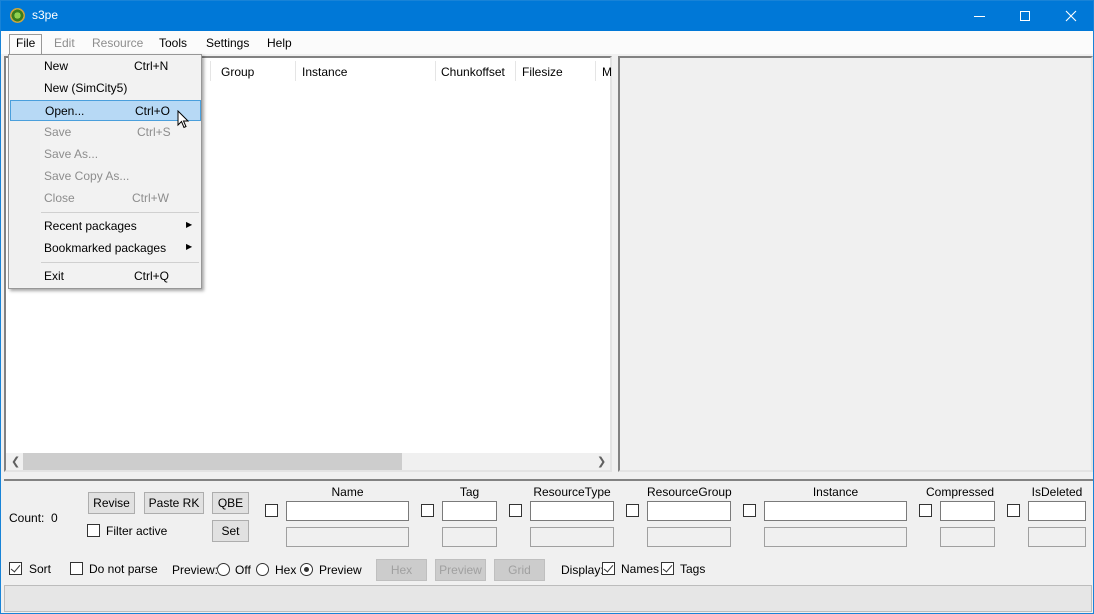 This screenshot has width=1094, height=614. I want to click on file-menu-new: New Ctrl+N, so click(105, 66).